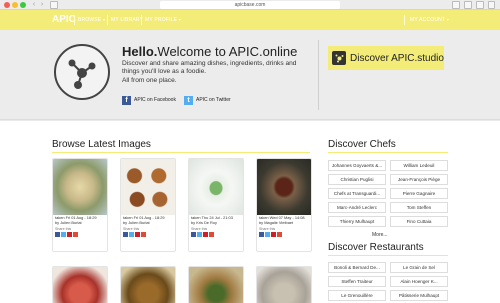 The image size is (500, 303). What do you see at coordinates (209, 51) in the screenshot?
I see `welcome-title: Hello.Welcome to APIC.online` at bounding box center [209, 51].